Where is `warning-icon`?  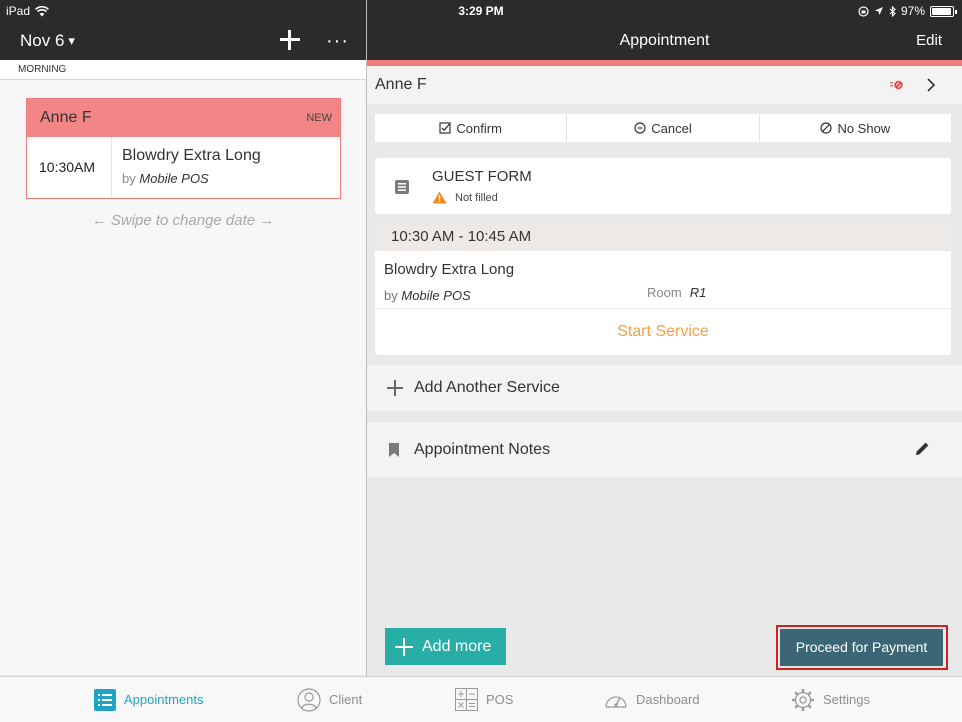
warning-icon is located at coordinates (439, 197).